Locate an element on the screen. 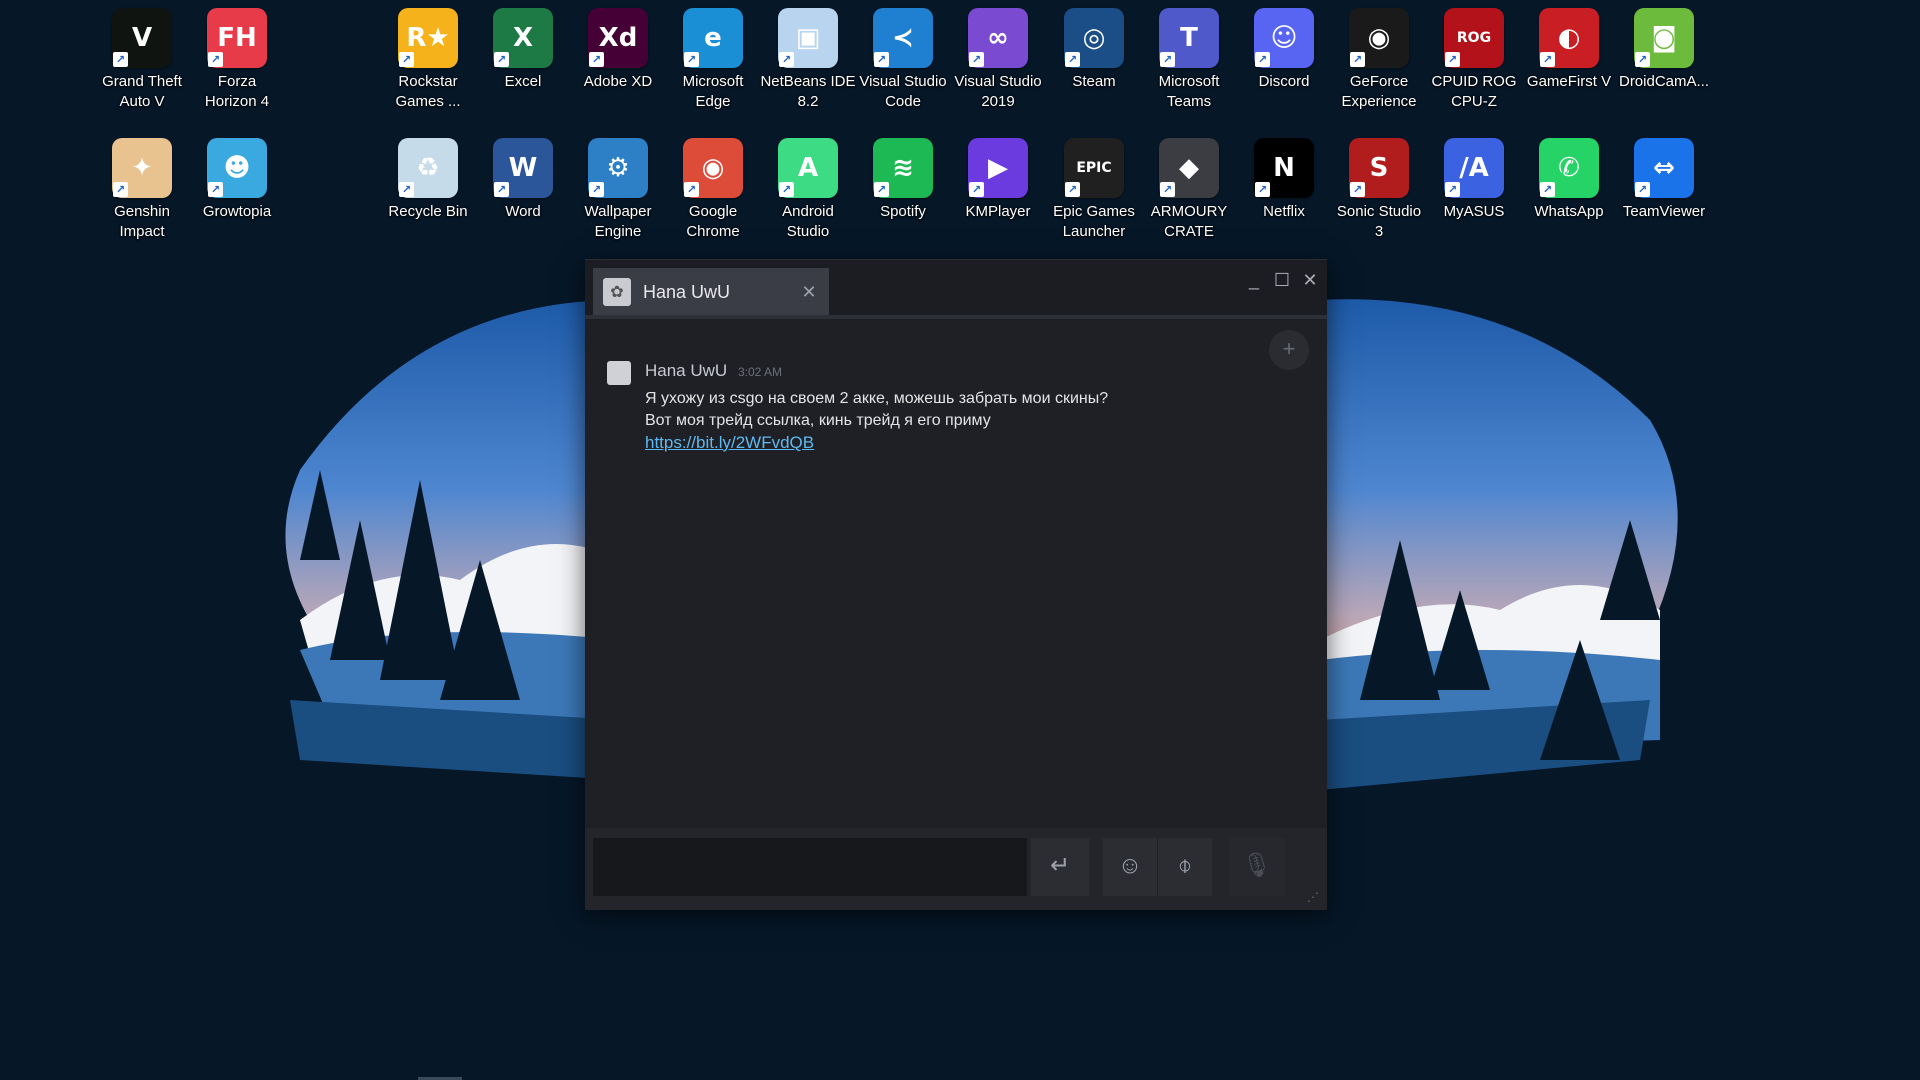  desktop-shortcut: V ↗ Grand Theft Auto V is located at coordinates (142, 63).